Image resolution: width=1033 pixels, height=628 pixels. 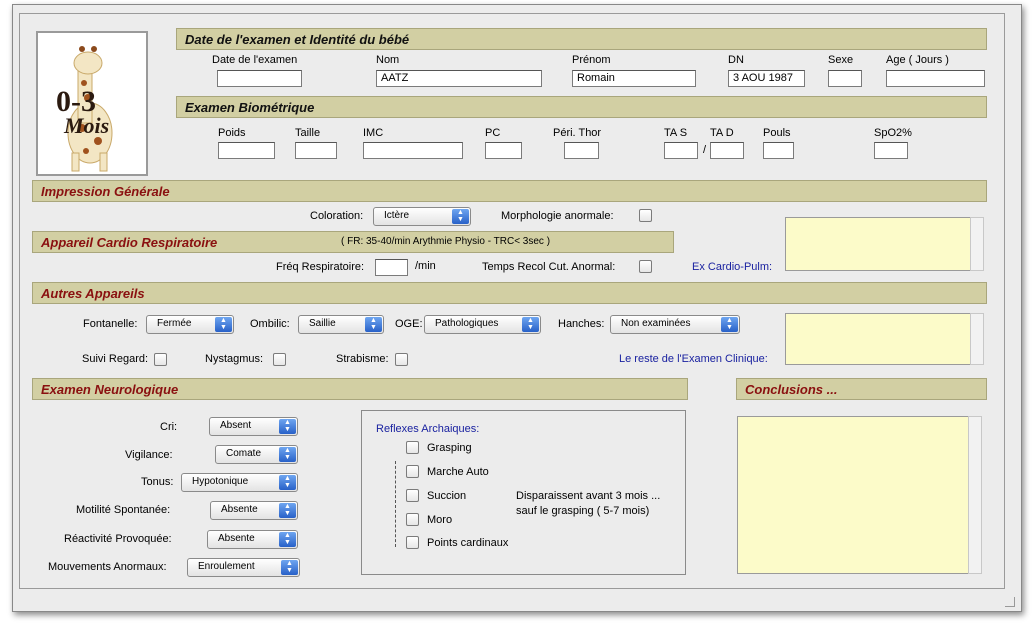 What do you see at coordinates (412, 447) in the screenshot?
I see `grasping-checkbox` at bounding box center [412, 447].